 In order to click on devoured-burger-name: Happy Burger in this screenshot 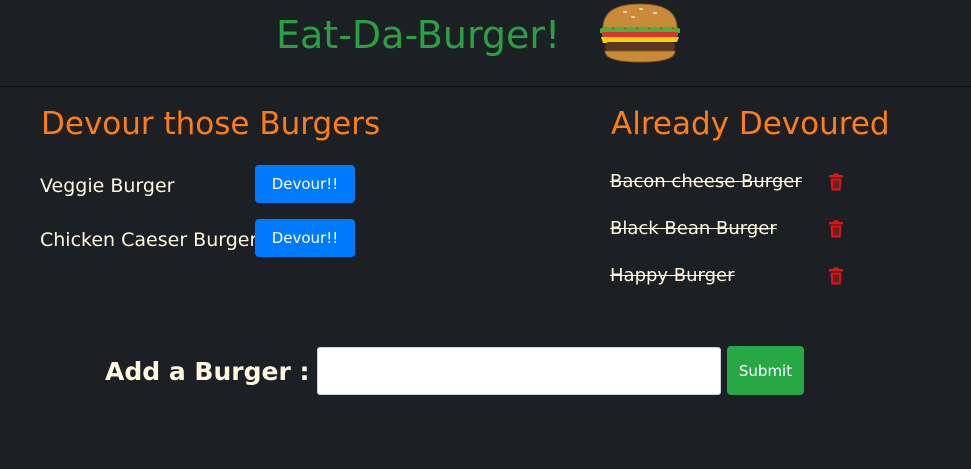, I will do `click(672, 275)`.